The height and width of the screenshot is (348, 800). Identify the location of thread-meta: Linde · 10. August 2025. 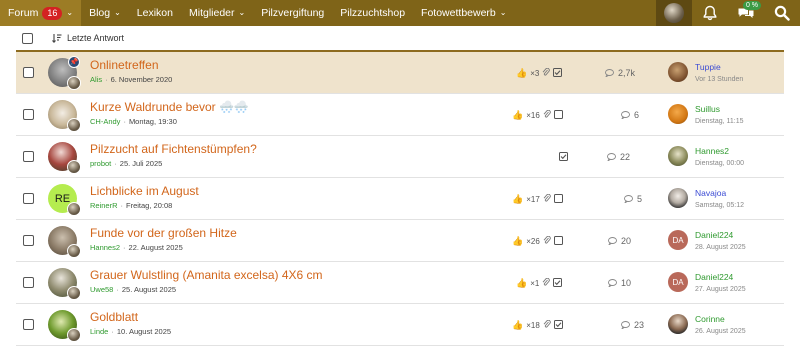
(131, 331).